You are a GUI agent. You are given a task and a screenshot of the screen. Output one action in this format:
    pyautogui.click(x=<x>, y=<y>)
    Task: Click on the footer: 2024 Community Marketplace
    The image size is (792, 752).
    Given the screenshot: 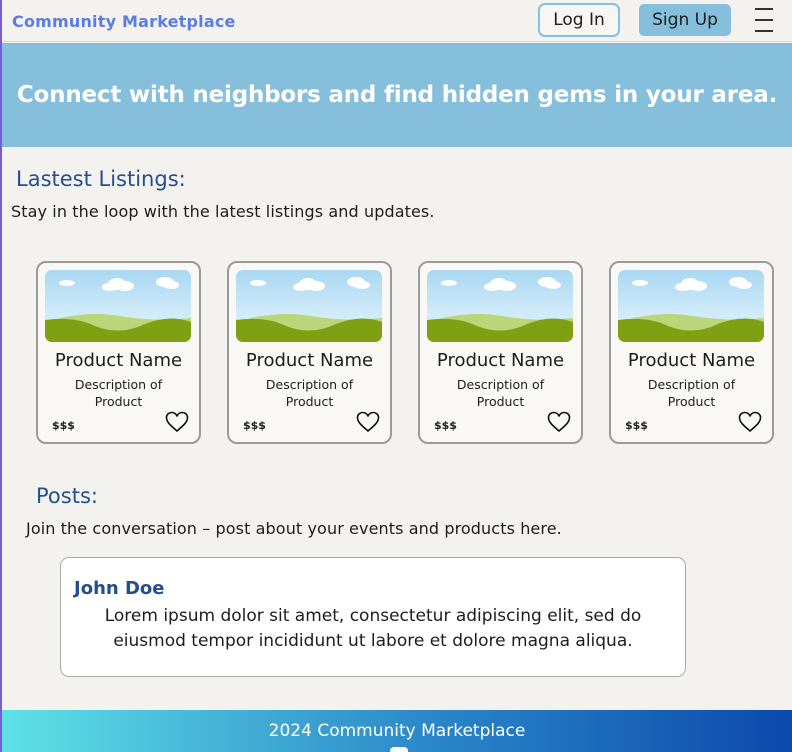 What is the action you would take?
    pyautogui.click(x=397, y=731)
    